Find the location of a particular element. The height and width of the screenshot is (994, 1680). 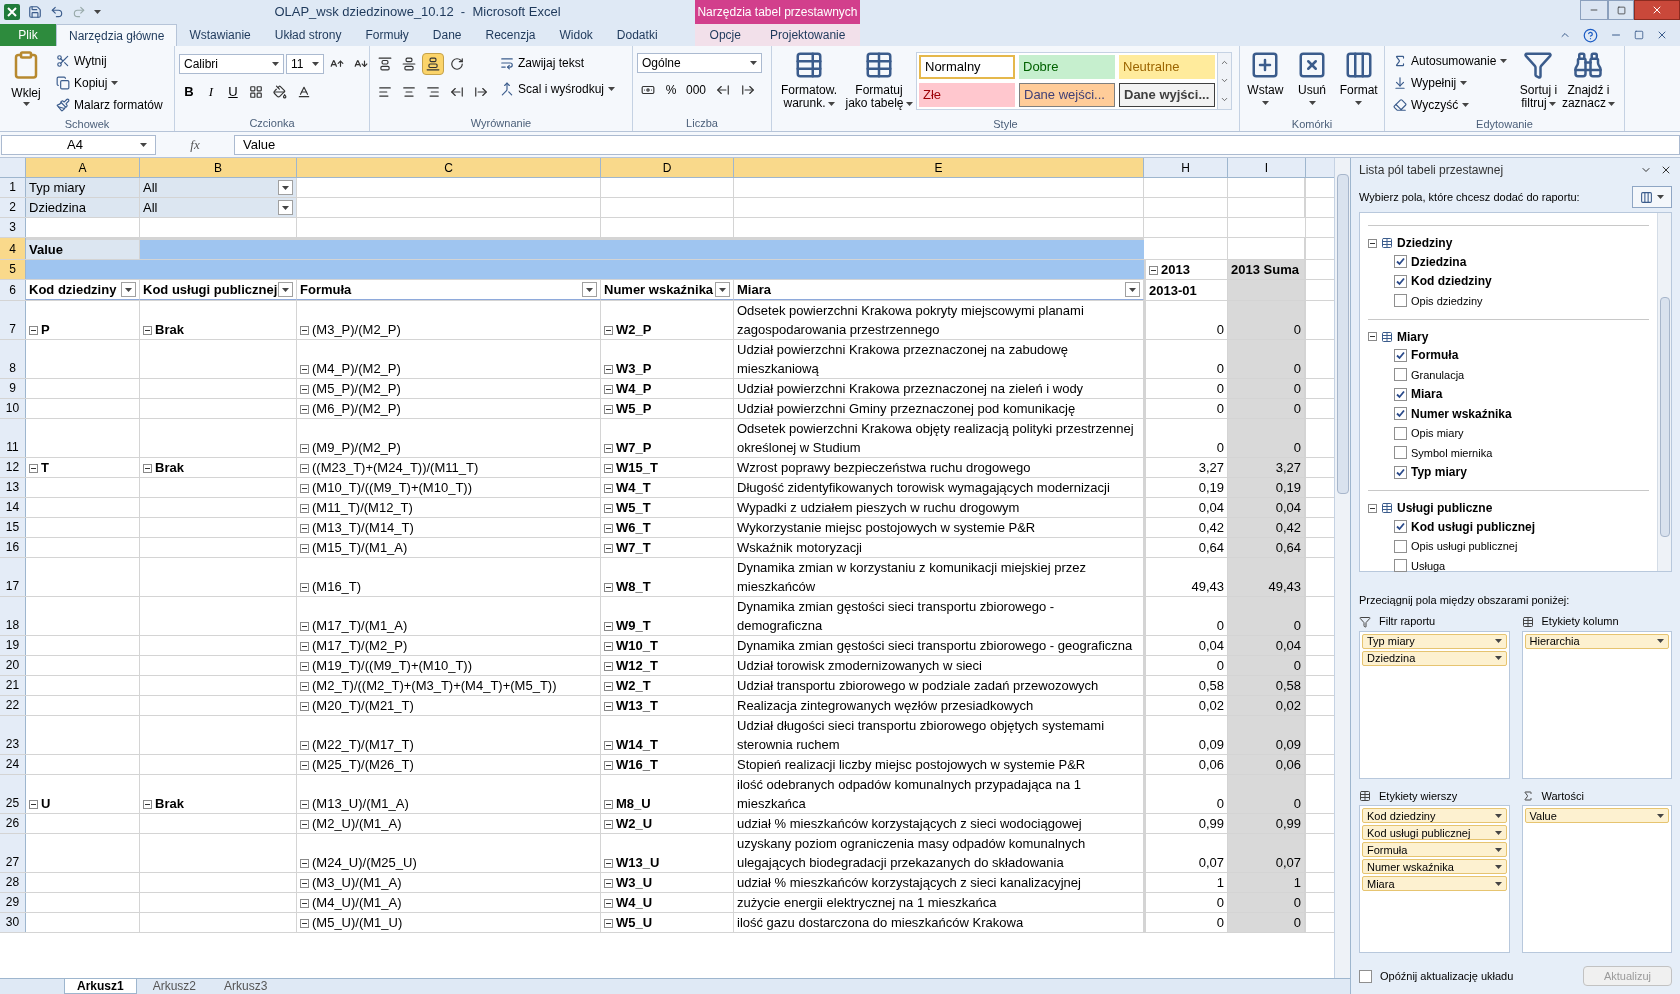

row-header: 9 is located at coordinates (13, 388).